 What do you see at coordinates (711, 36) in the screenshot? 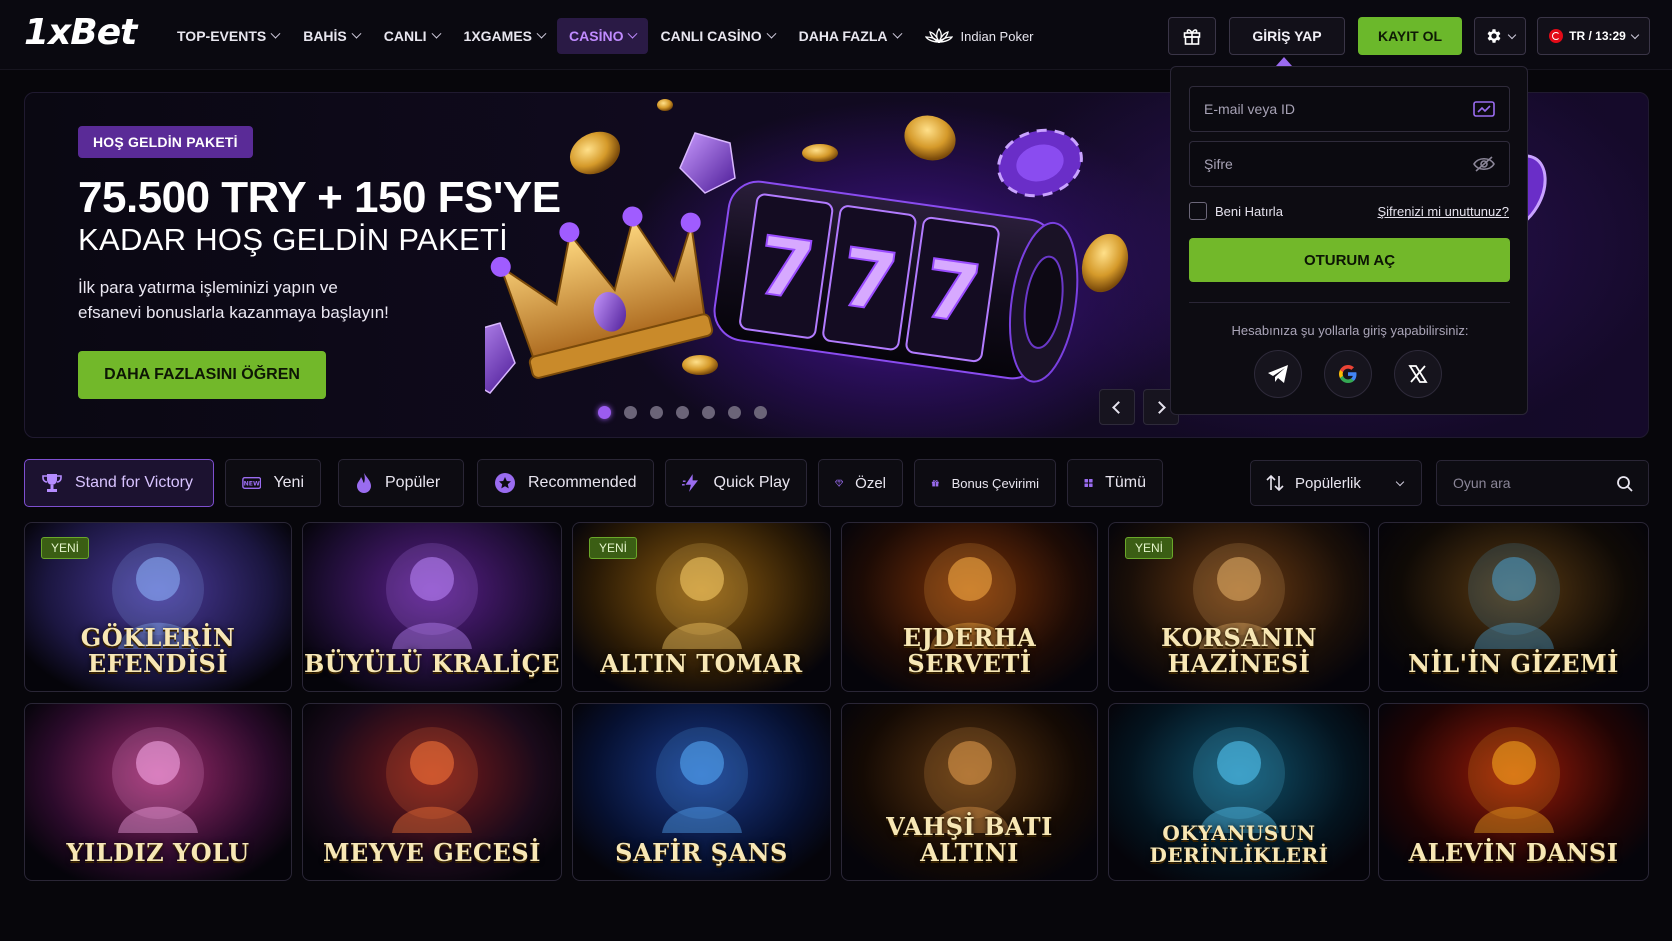
I see `nav-label: CANLI CASİNO` at bounding box center [711, 36].